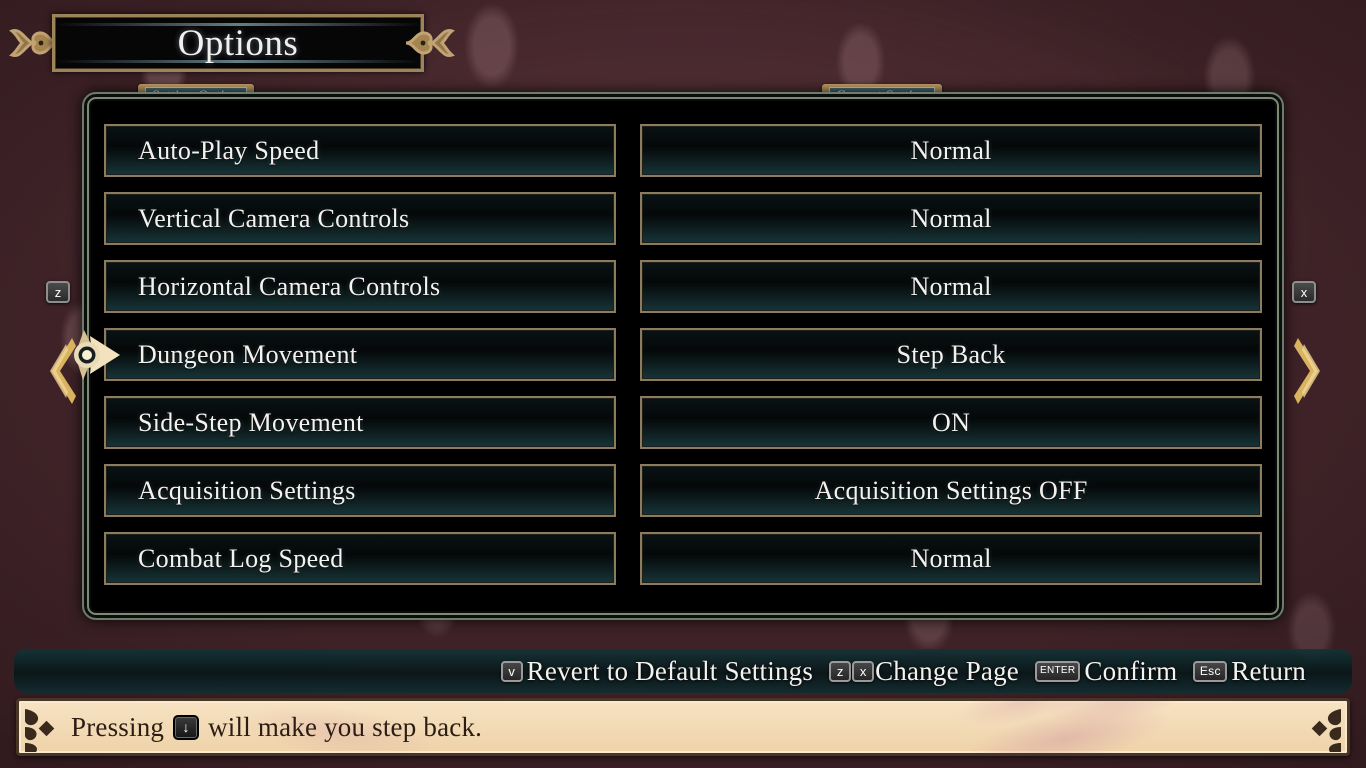  I want to click on option-label: Vertical Camera Controls, so click(274, 218).